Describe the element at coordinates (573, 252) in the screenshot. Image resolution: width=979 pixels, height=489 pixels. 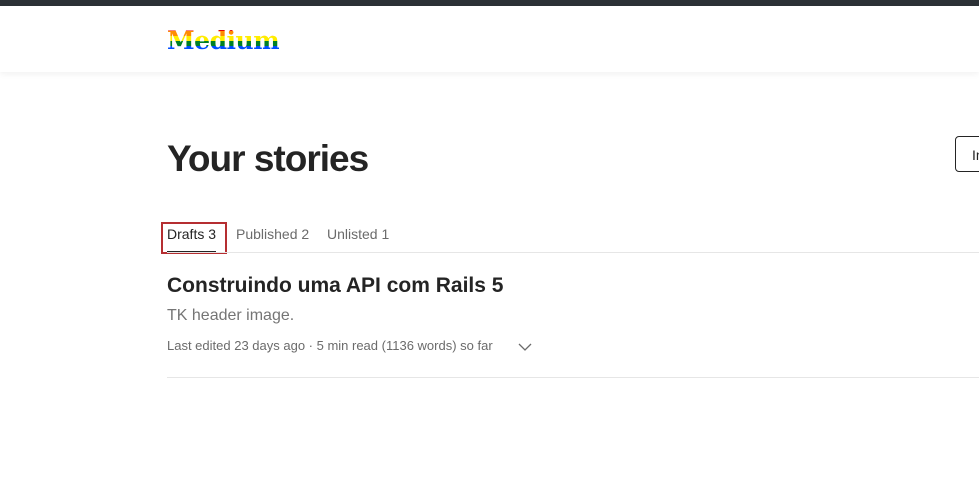
I see `tabs-divider` at that location.